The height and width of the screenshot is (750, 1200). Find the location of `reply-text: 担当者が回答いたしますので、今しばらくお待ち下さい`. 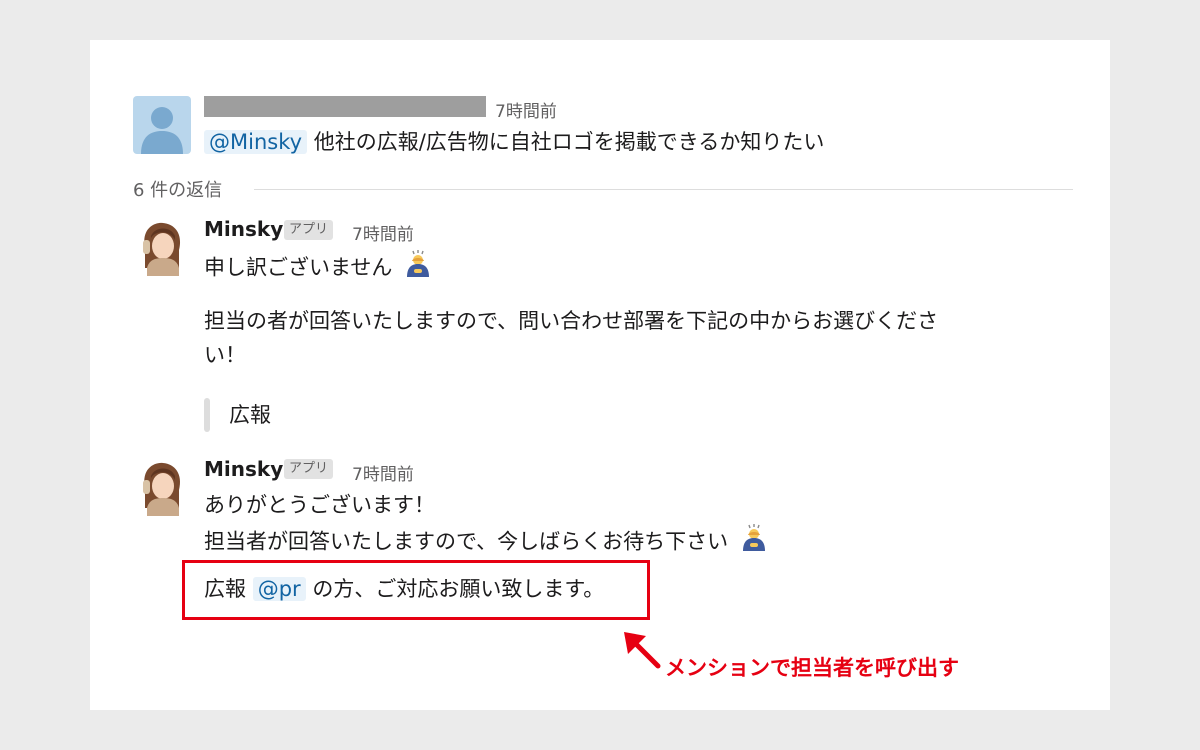

reply-text: 担当者が回答いたしますので、今しばらくお待ち下さい is located at coordinates (466, 541).